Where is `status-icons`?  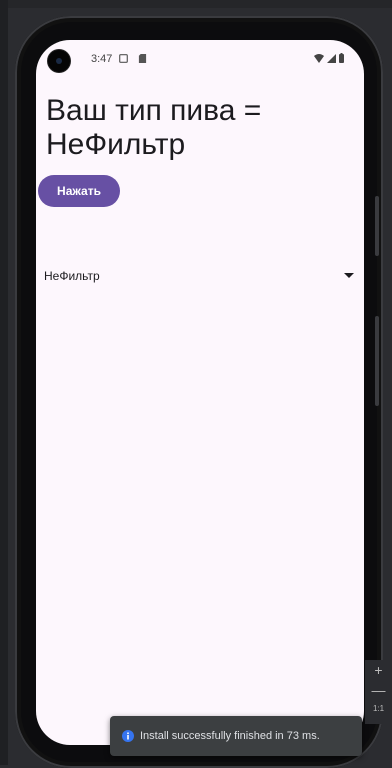
status-icons is located at coordinates (329, 58).